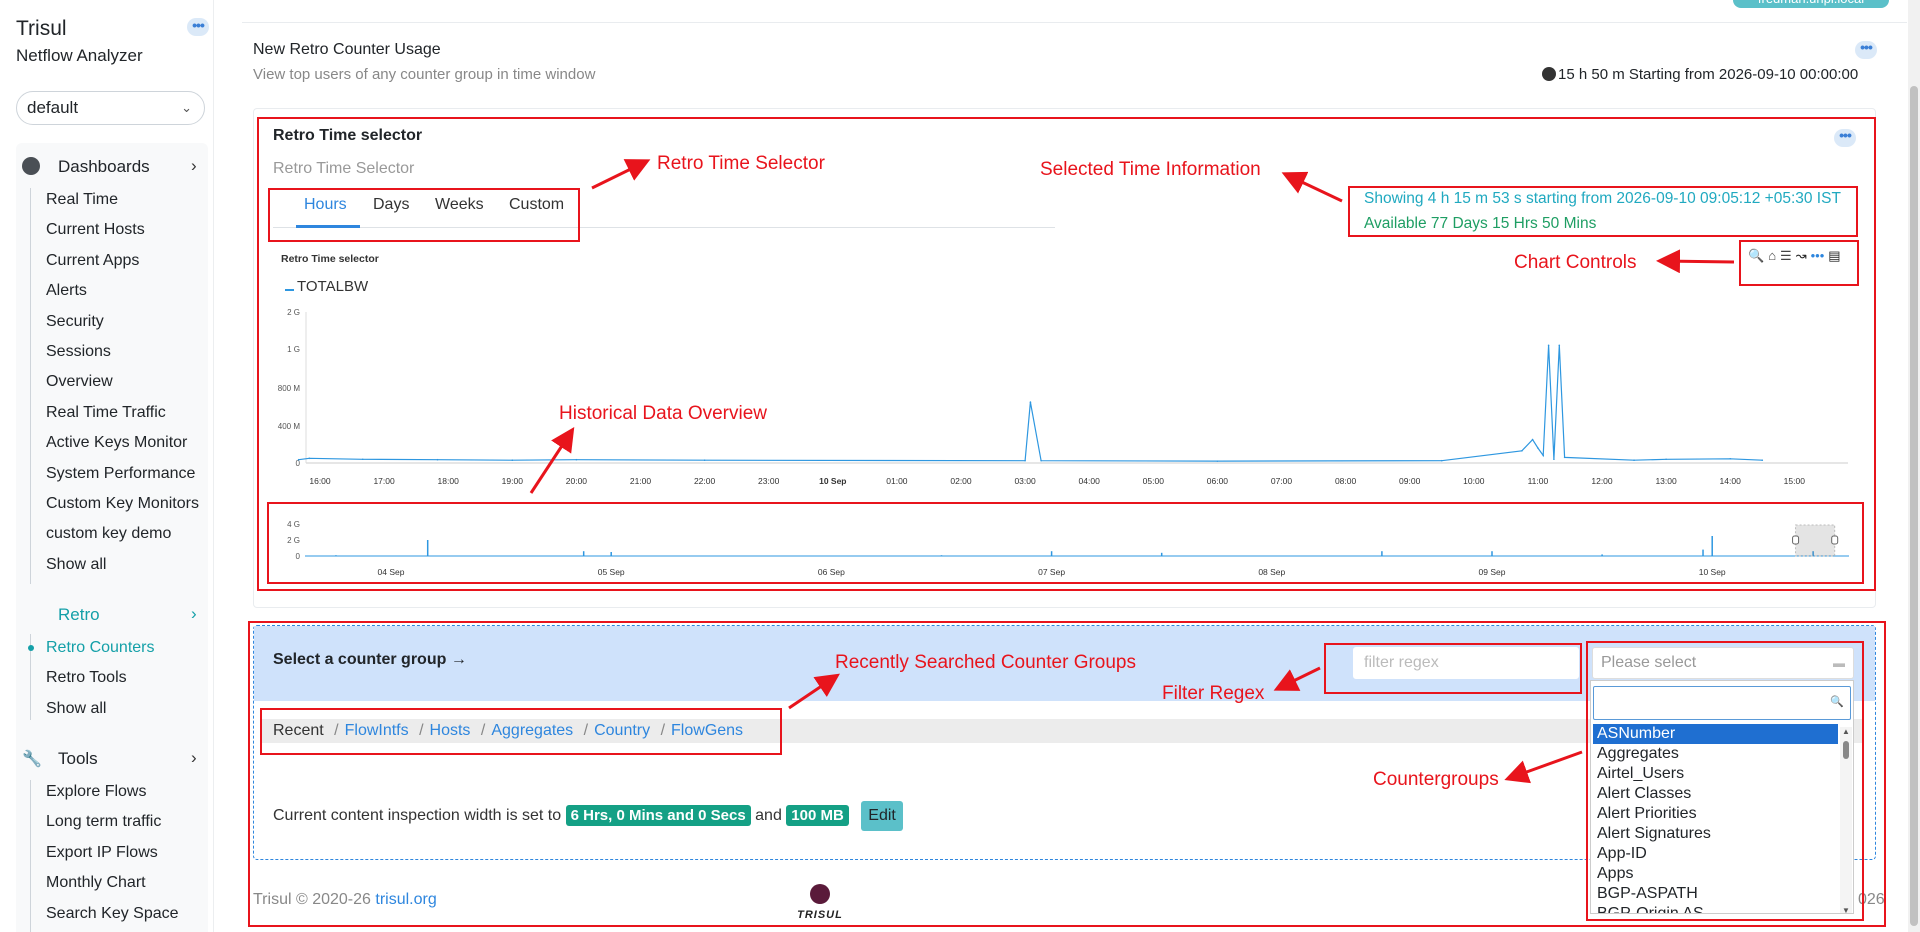  I want to click on annotation-box-filter, so click(1453, 668).